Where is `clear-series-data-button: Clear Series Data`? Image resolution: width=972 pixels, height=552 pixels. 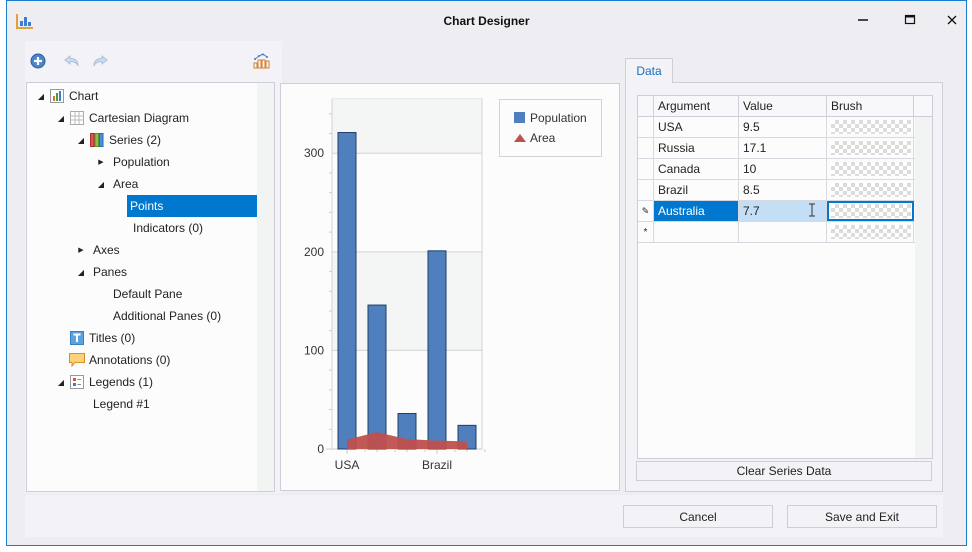
clear-series-data-button: Clear Series Data is located at coordinates (784, 471).